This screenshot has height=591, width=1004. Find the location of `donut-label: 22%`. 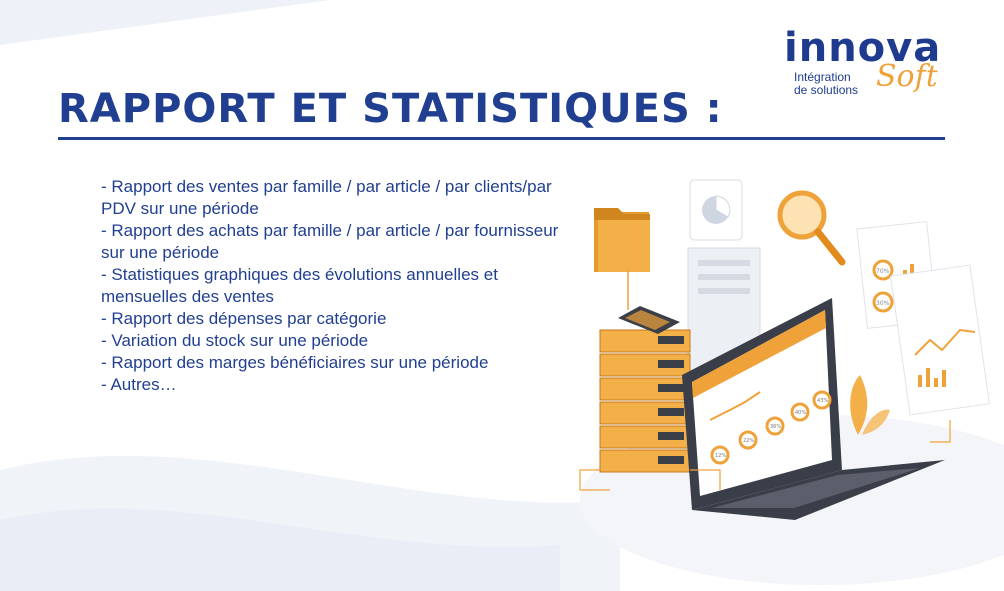

donut-label: 22% is located at coordinates (748, 441).